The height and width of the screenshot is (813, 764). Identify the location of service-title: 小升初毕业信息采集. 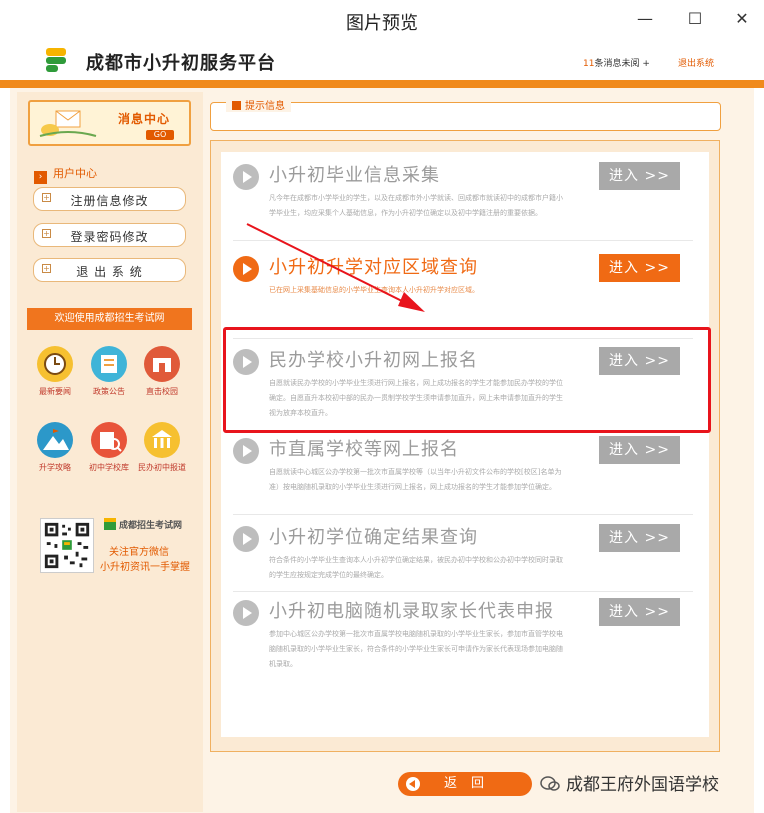
(354, 175).